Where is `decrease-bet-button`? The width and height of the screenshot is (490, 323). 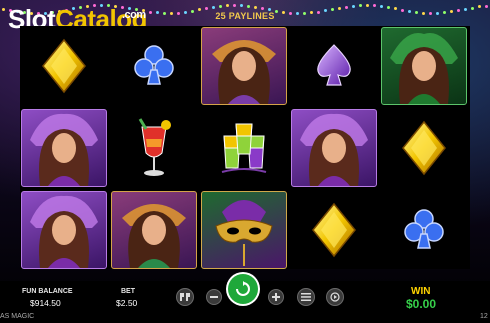 decrease-bet-button is located at coordinates (214, 297).